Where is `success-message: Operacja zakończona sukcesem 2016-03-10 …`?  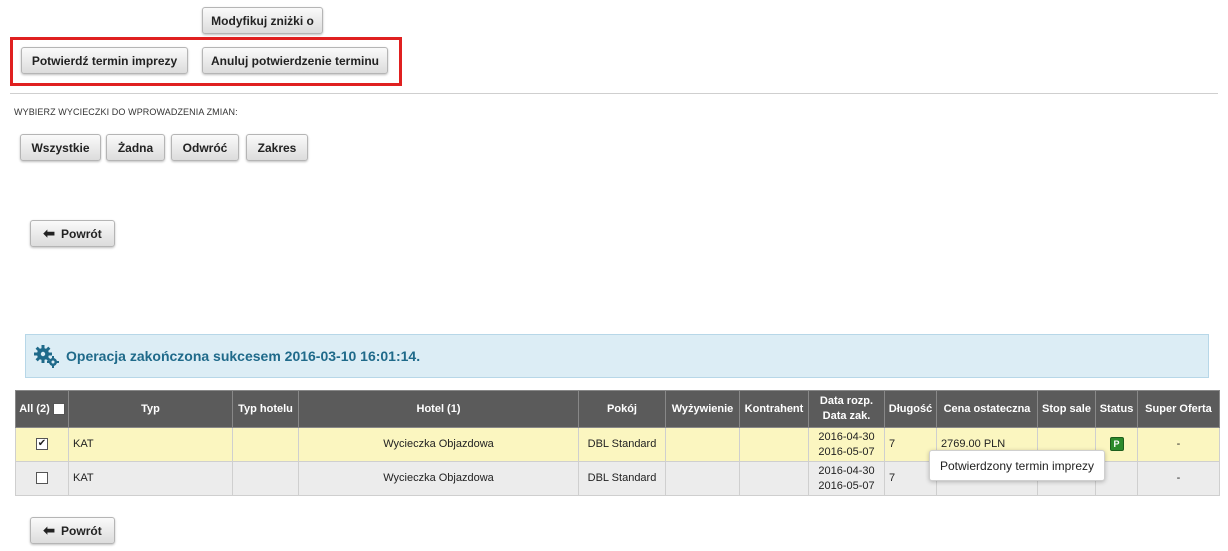 success-message: Operacja zakończona sukcesem 2016-03-10 … is located at coordinates (243, 356).